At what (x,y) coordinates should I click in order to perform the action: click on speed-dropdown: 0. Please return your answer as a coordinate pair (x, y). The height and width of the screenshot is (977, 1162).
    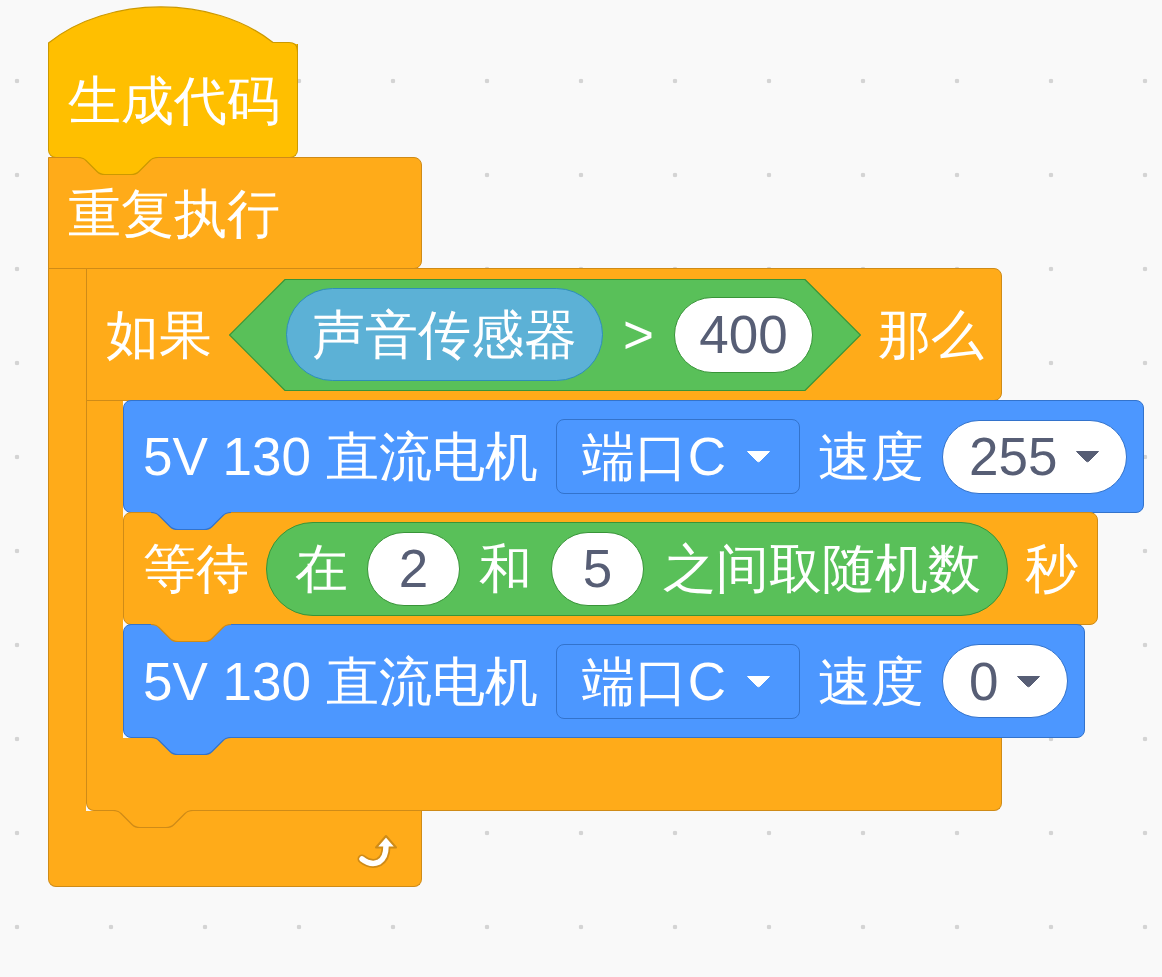
    Looking at the image, I should click on (1005, 681).